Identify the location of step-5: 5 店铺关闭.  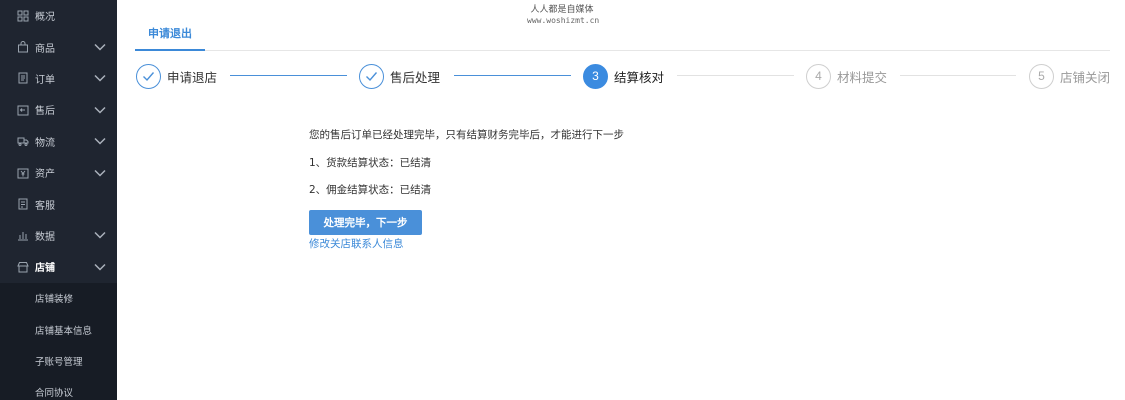
(1069, 76).